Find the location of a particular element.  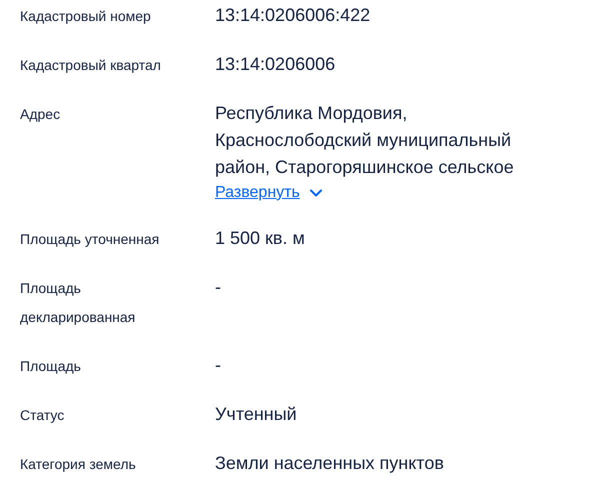

expand-link: Развернуть is located at coordinates (268, 193).